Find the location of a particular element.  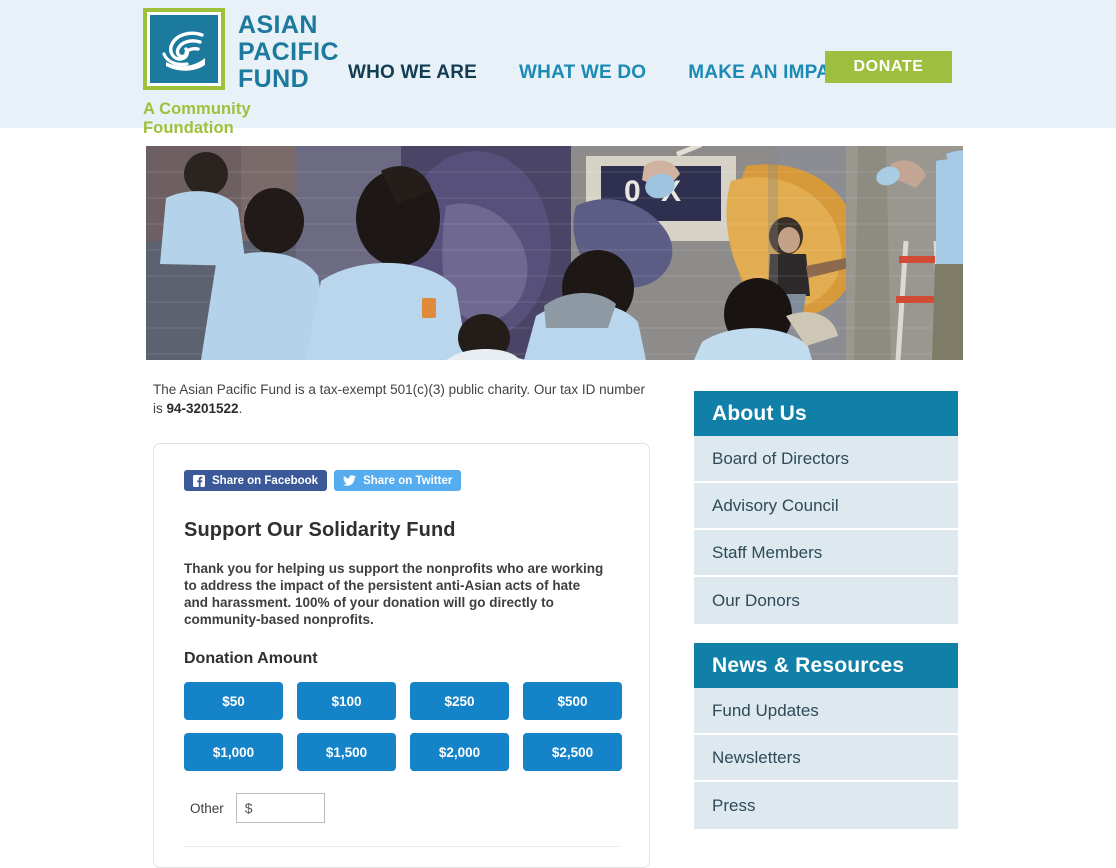

donate-button: DONATE is located at coordinates (888, 67).